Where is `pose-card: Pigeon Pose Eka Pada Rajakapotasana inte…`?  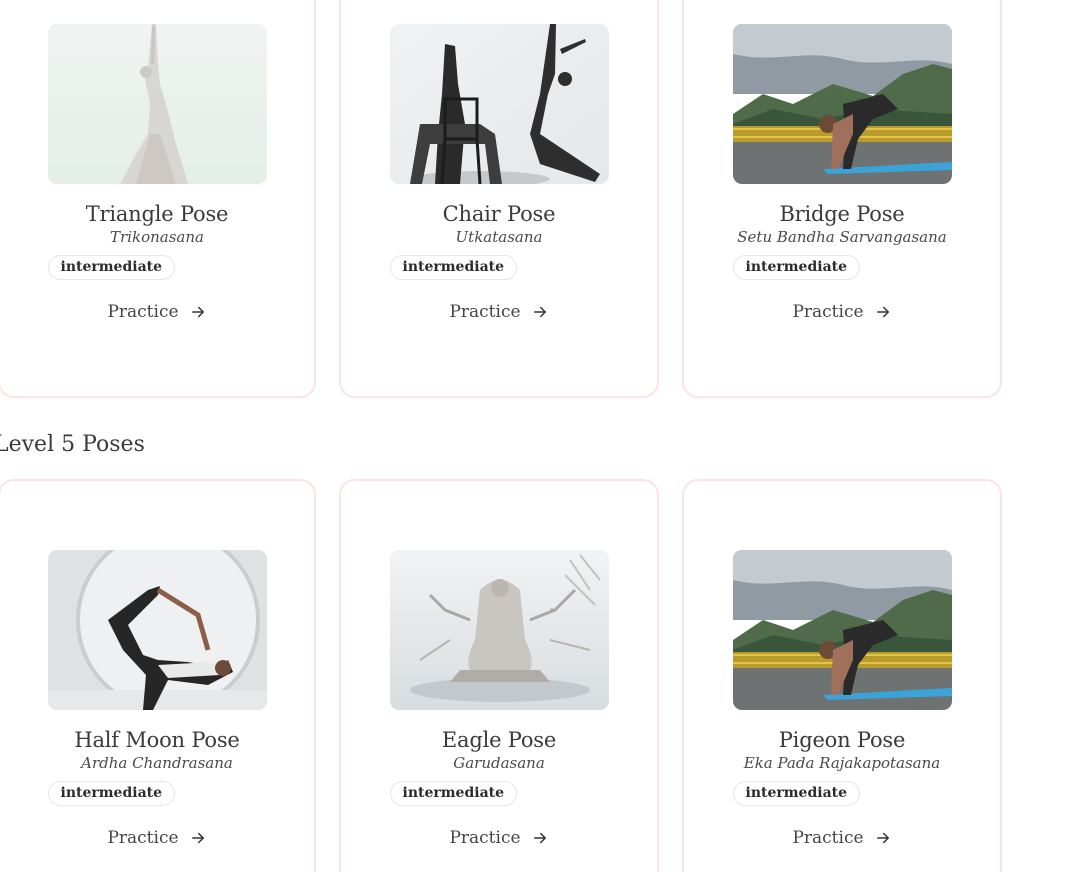
pose-card: Pigeon Pose Eka Pada Rajakapotasana inte… is located at coordinates (842, 675).